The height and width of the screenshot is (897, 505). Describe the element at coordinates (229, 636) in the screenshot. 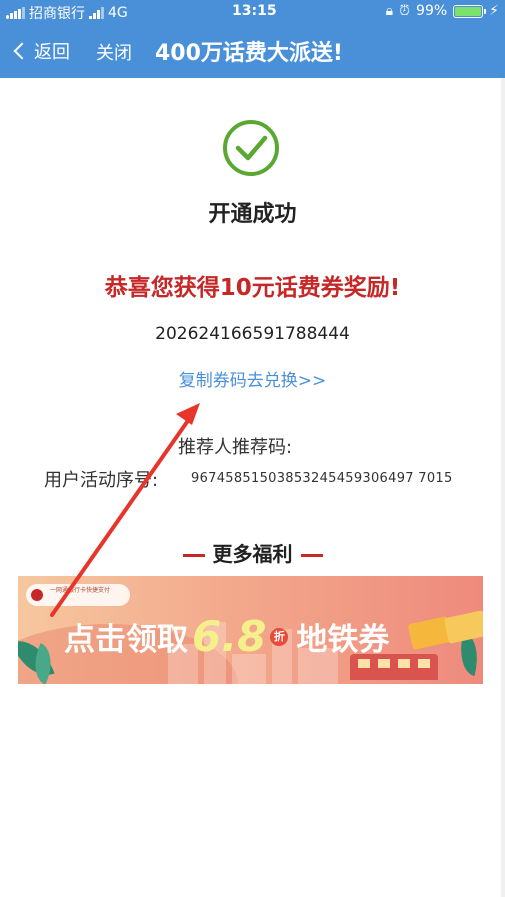

I see `banner-discount-number: 6.8` at that location.